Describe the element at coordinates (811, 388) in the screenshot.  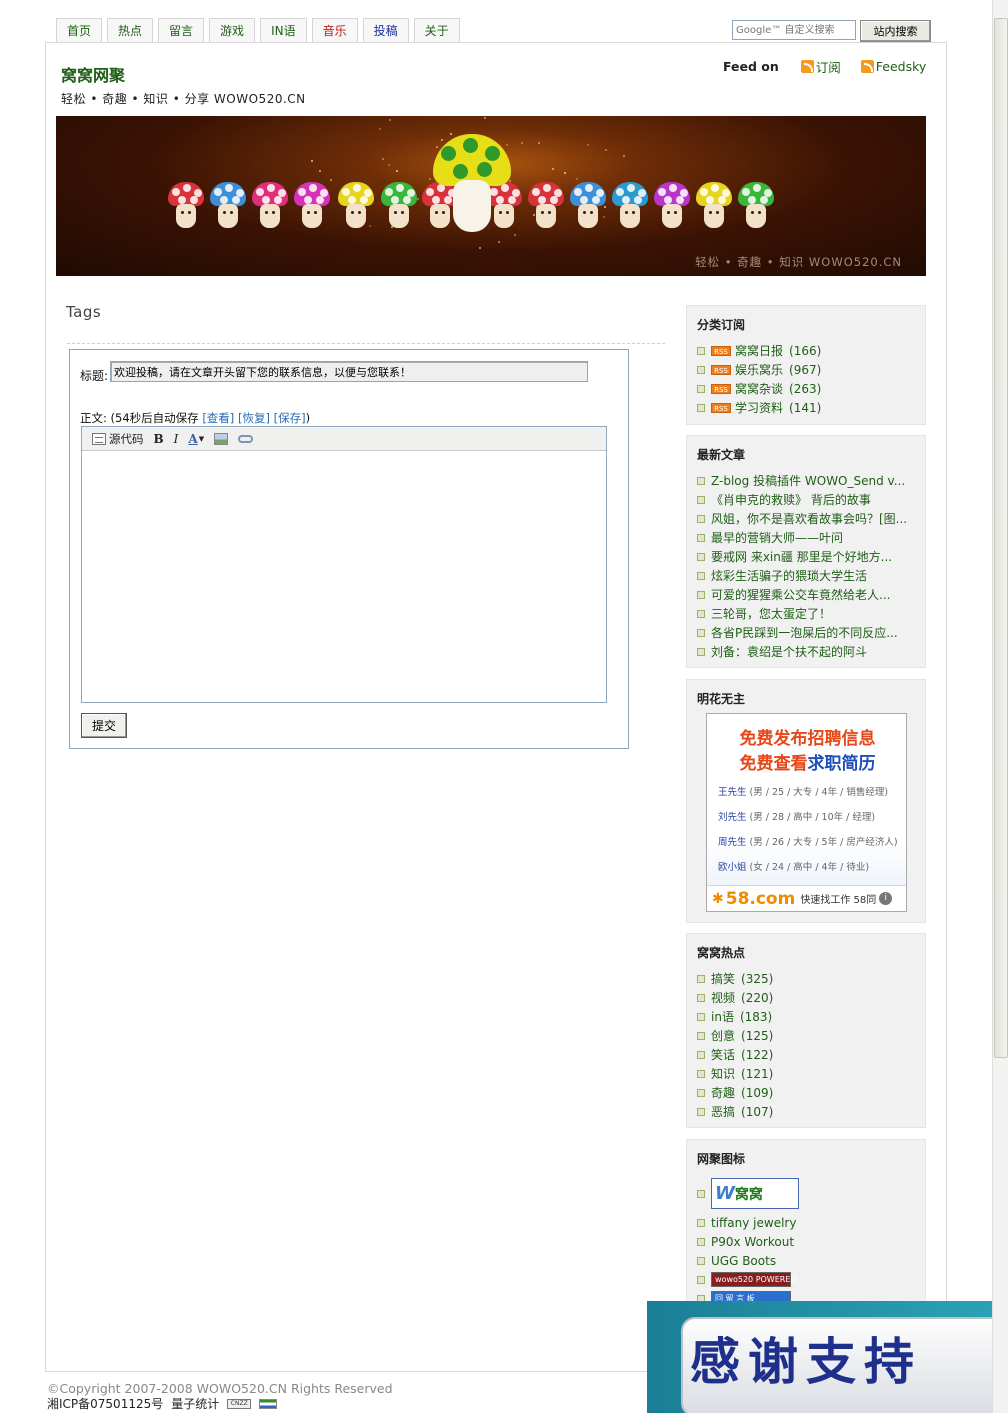
I see `list-item: RSS 窝窝杂谈 (263)` at that location.